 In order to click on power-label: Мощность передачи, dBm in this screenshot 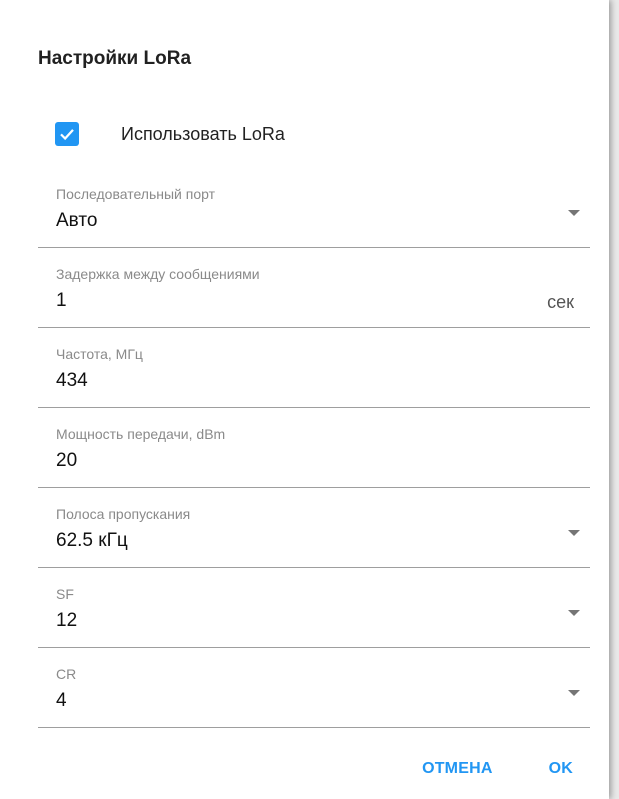, I will do `click(141, 434)`.